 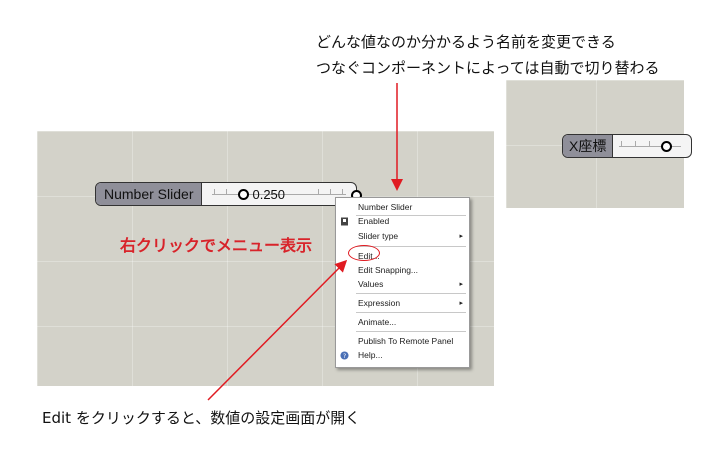 What do you see at coordinates (201, 418) in the screenshot?
I see `annotation-edit-opens: Edit をクリックすると、数値の設定画面が開く` at bounding box center [201, 418].